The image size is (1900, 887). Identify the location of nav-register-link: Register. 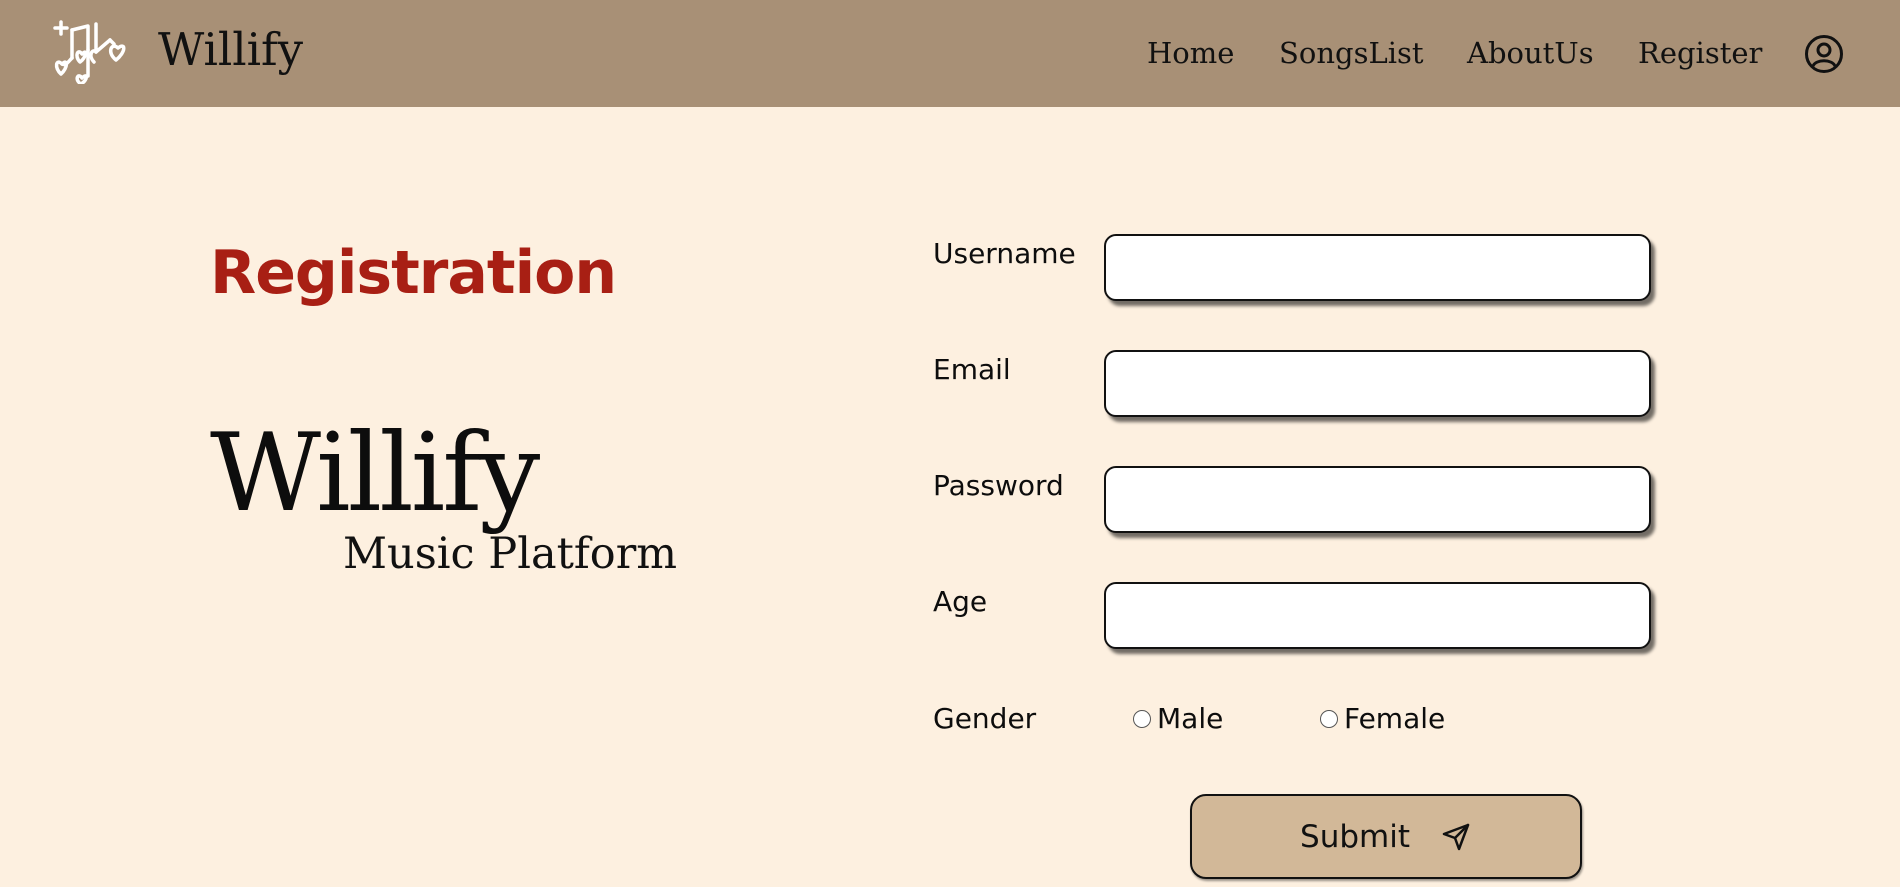
(1700, 53).